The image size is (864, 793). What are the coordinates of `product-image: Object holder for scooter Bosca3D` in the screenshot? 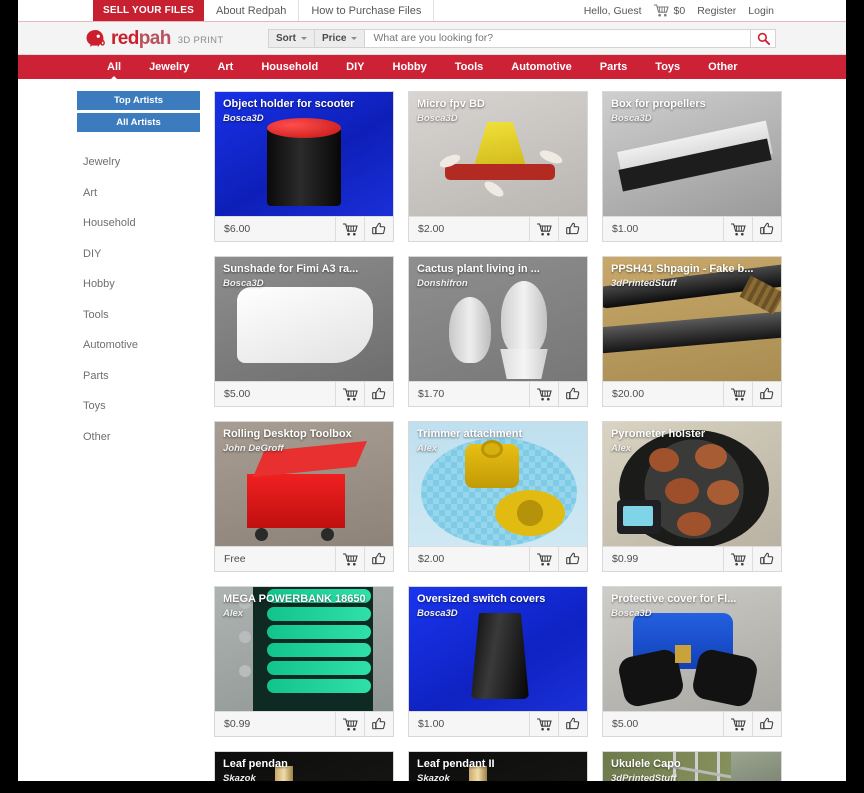 It's located at (304, 154).